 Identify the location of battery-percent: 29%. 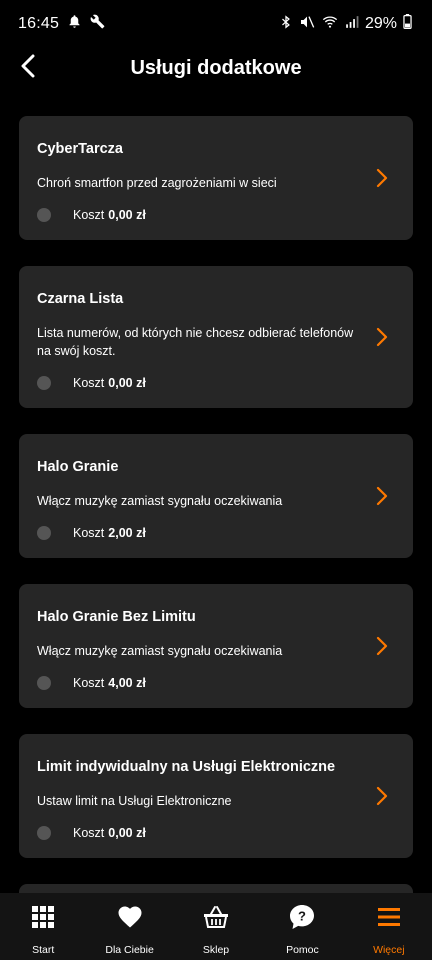
(380, 23).